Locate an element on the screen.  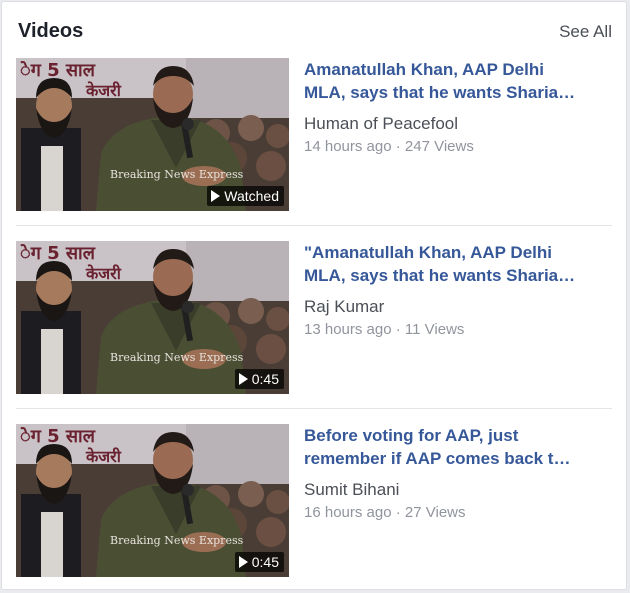
video-time: 13 hours ago is located at coordinates (348, 329).